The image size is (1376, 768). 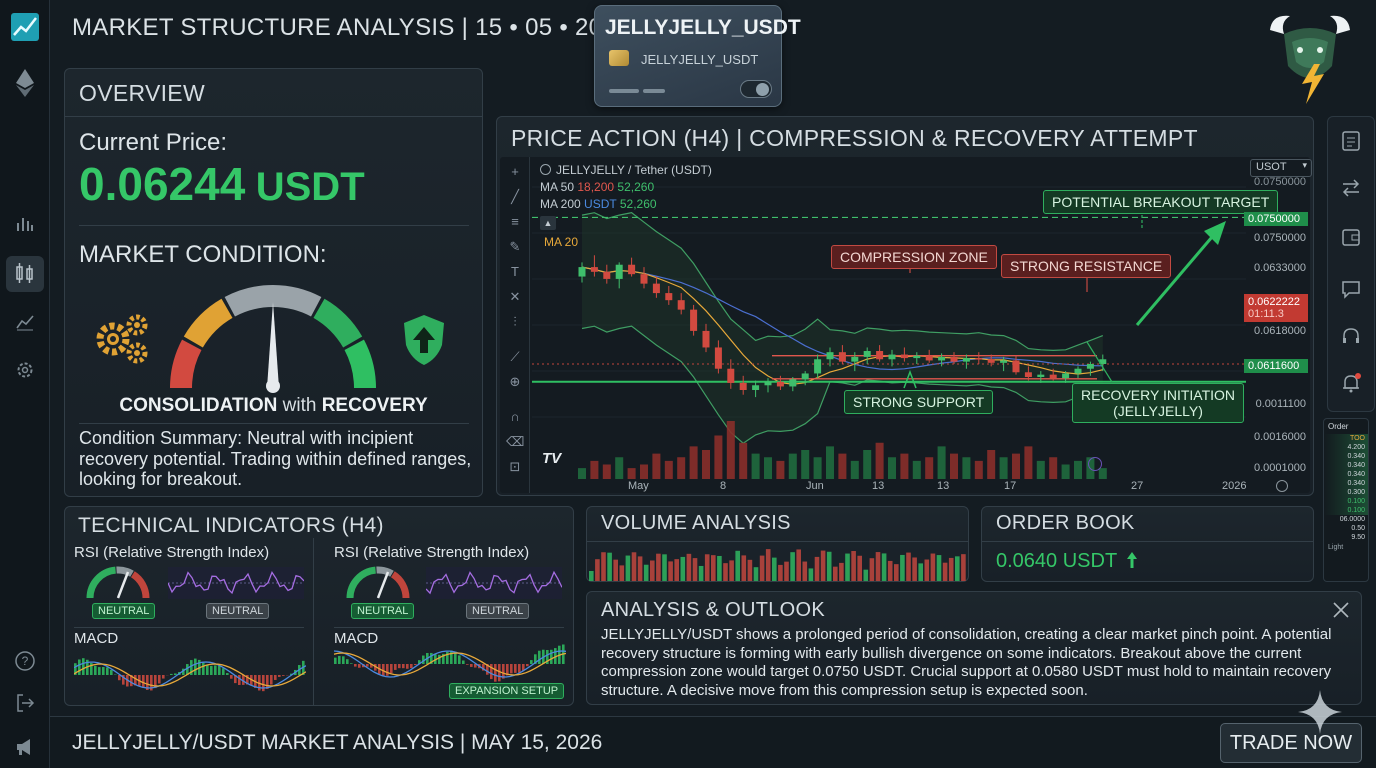 I want to click on wallet-icon, so click(x=1351, y=238).